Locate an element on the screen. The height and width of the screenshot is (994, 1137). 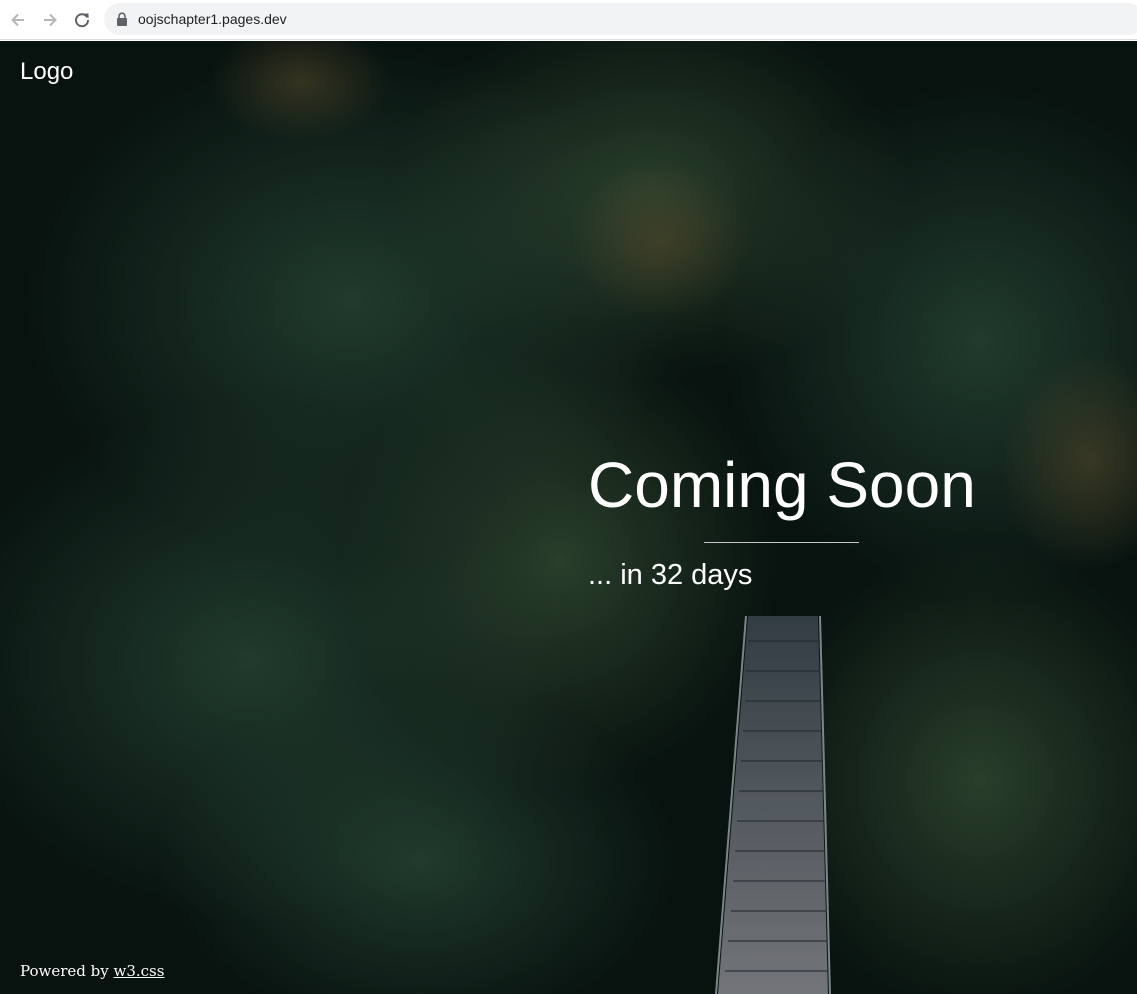
site-logo: Logo is located at coordinates (46, 72).